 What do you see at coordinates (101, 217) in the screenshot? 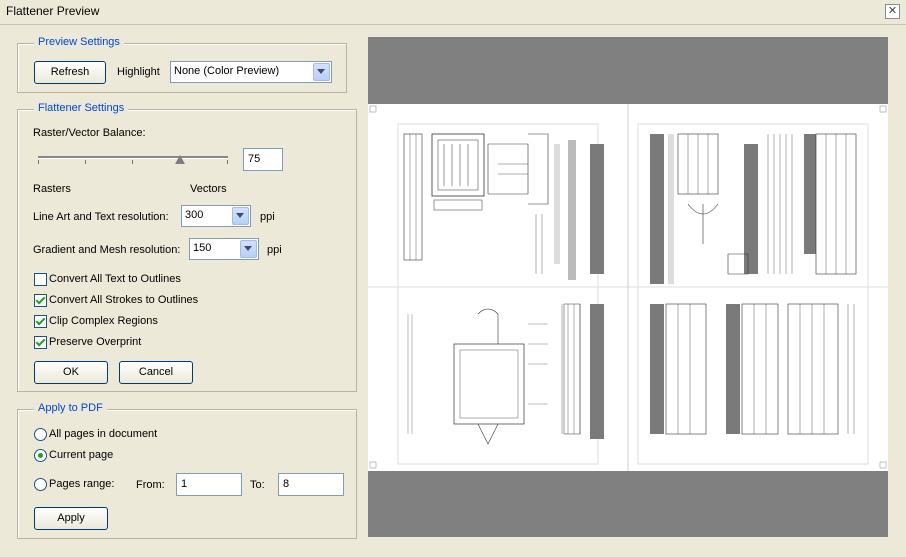
I see `lineart-label: Line Art and Text resolution:` at bounding box center [101, 217].